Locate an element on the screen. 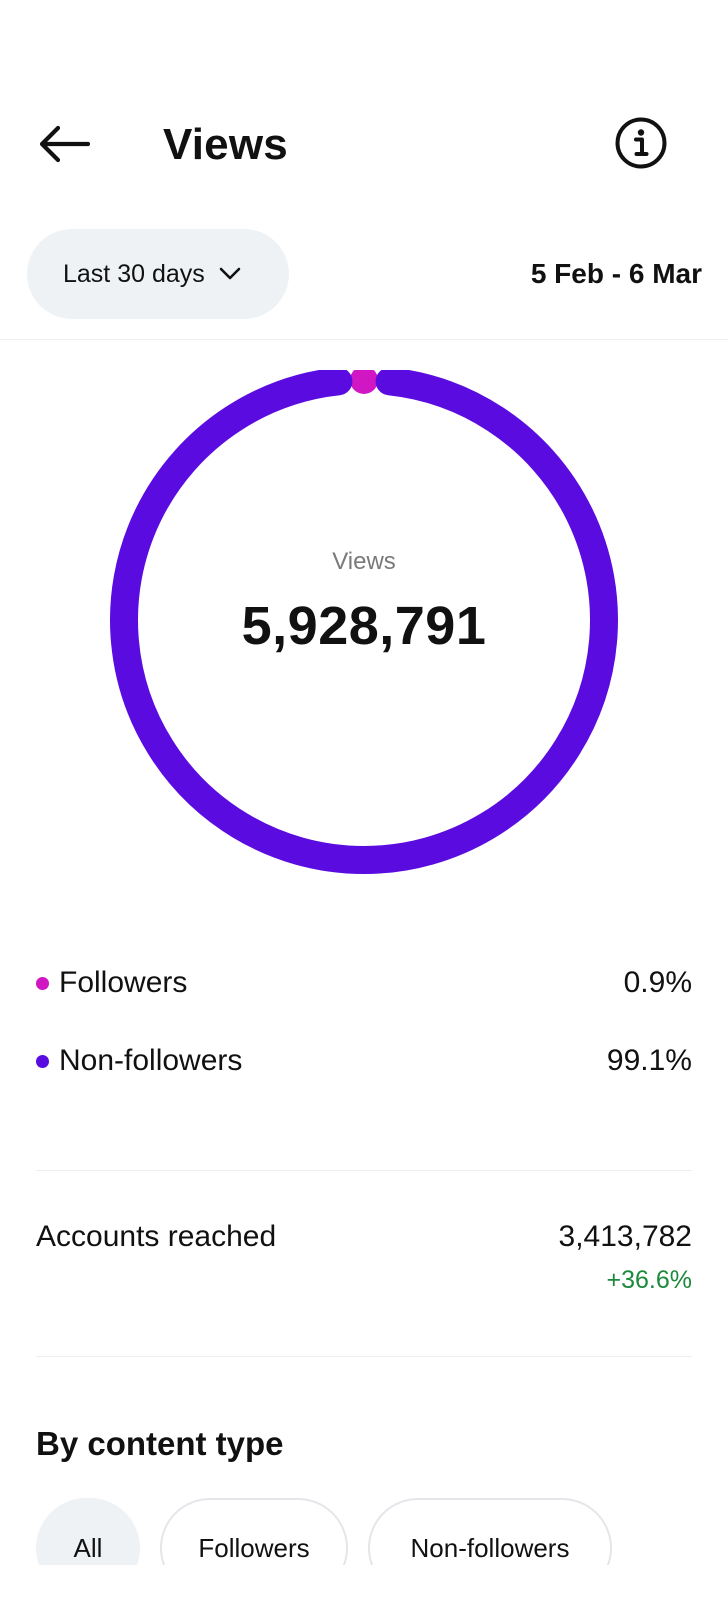 Image resolution: width=728 pixels, height=1600 pixels. info-icon is located at coordinates (641, 143).